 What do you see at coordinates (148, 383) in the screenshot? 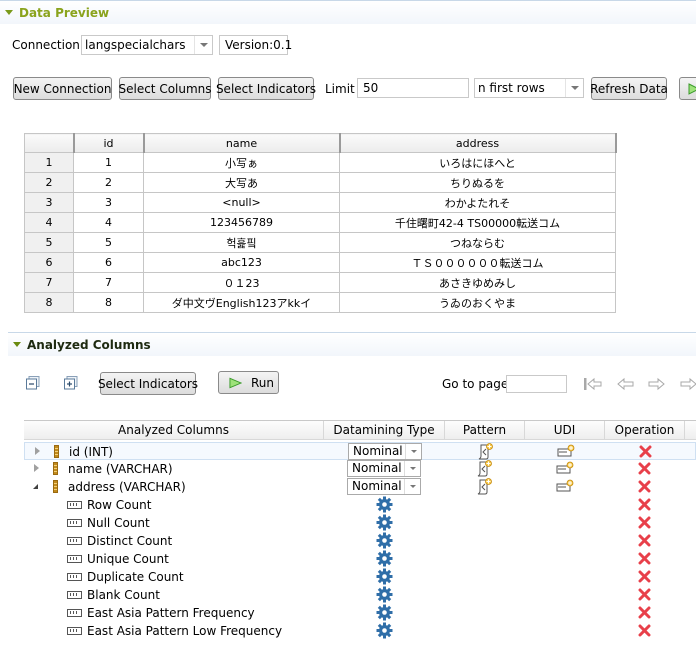
I see `select-indicators-button-analyzed: Select Indicators` at bounding box center [148, 383].